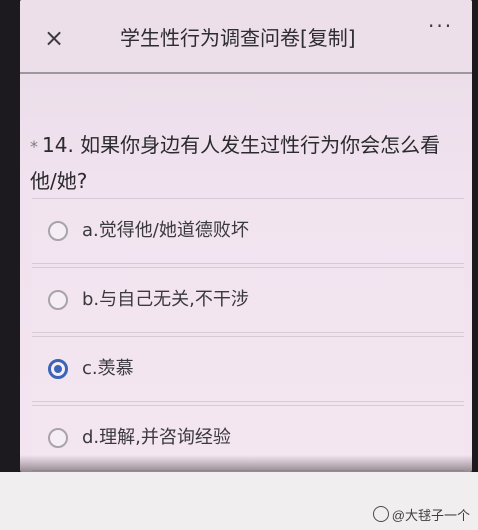 Image resolution: width=478 pixels, height=530 pixels. I want to click on option-b-label: b.与自己无关,不干涉, so click(165, 299).